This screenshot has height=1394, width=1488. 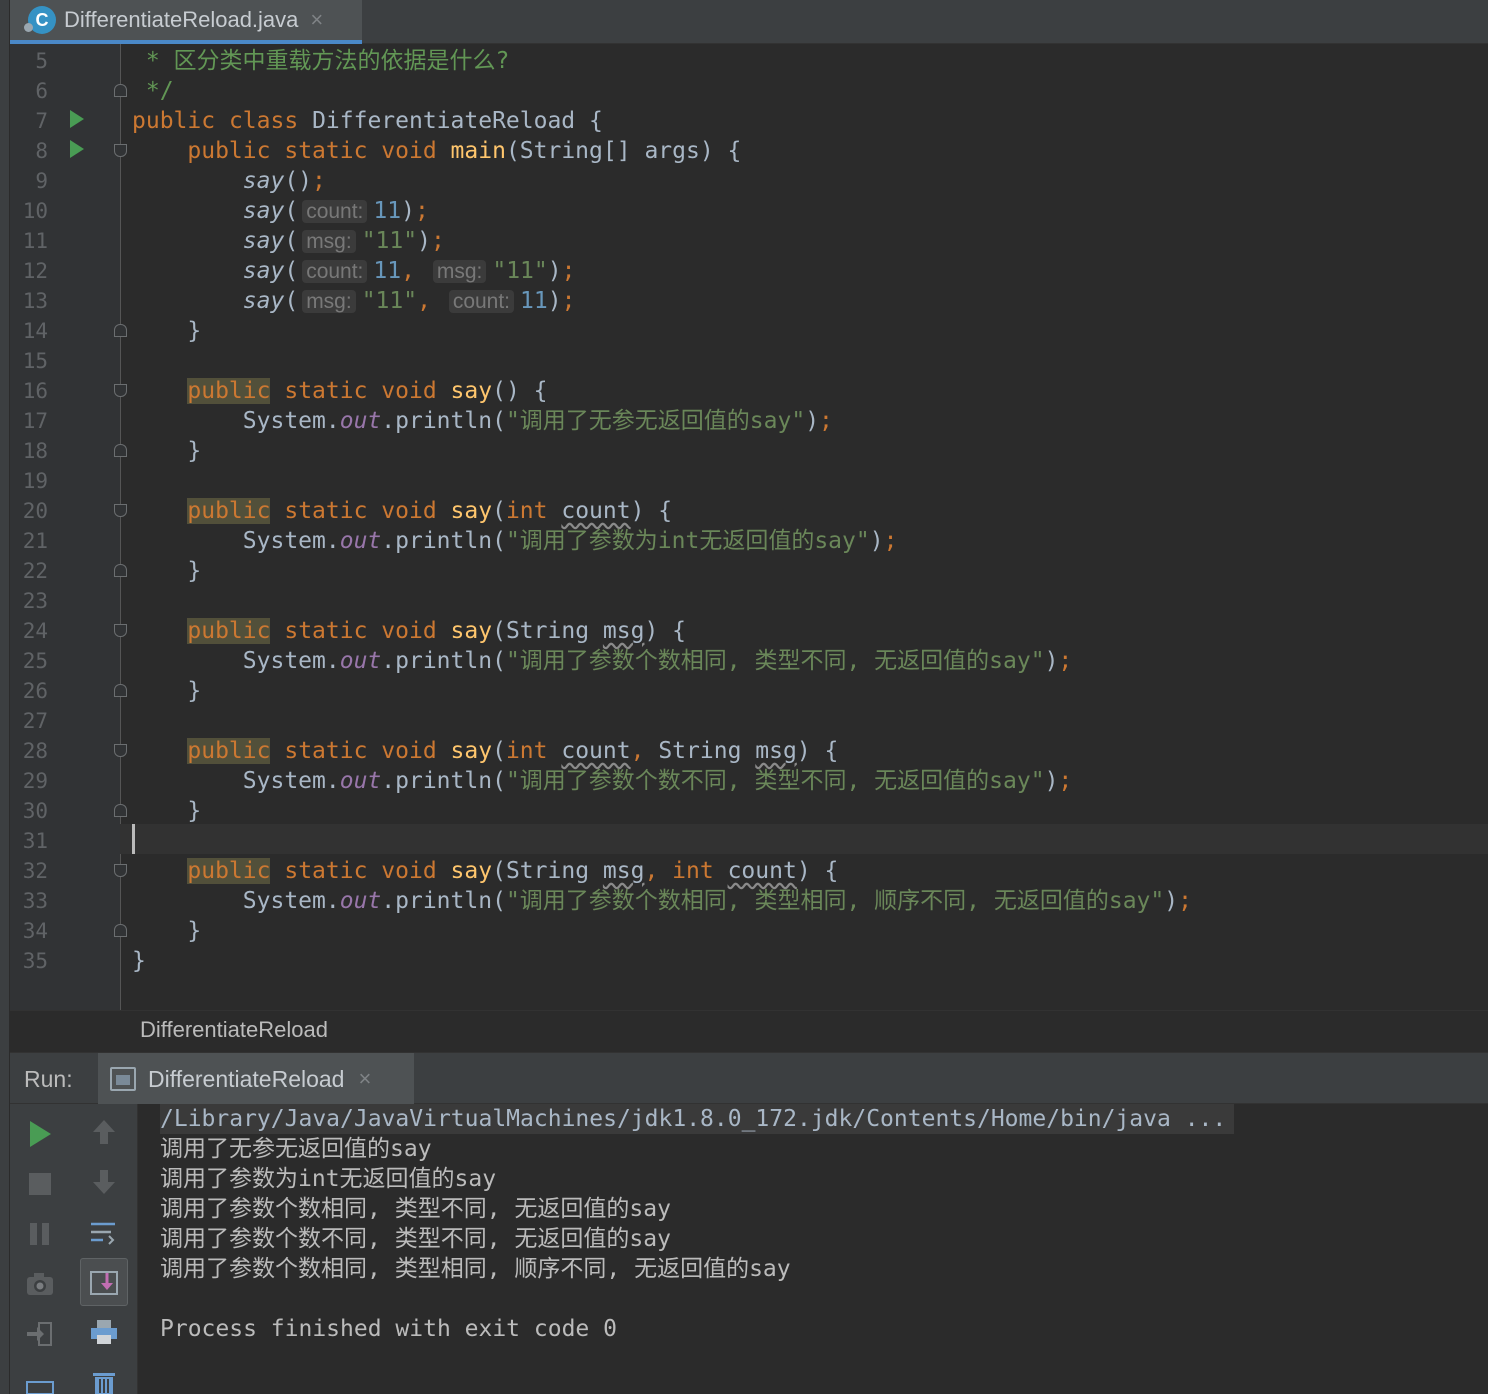 I want to click on param: msg, so click(x=776, y=751).